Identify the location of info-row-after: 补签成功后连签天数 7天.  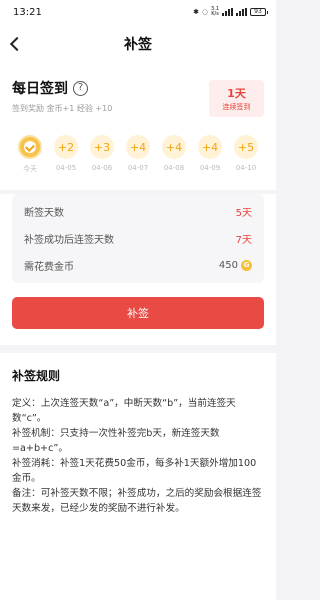
(138, 238).